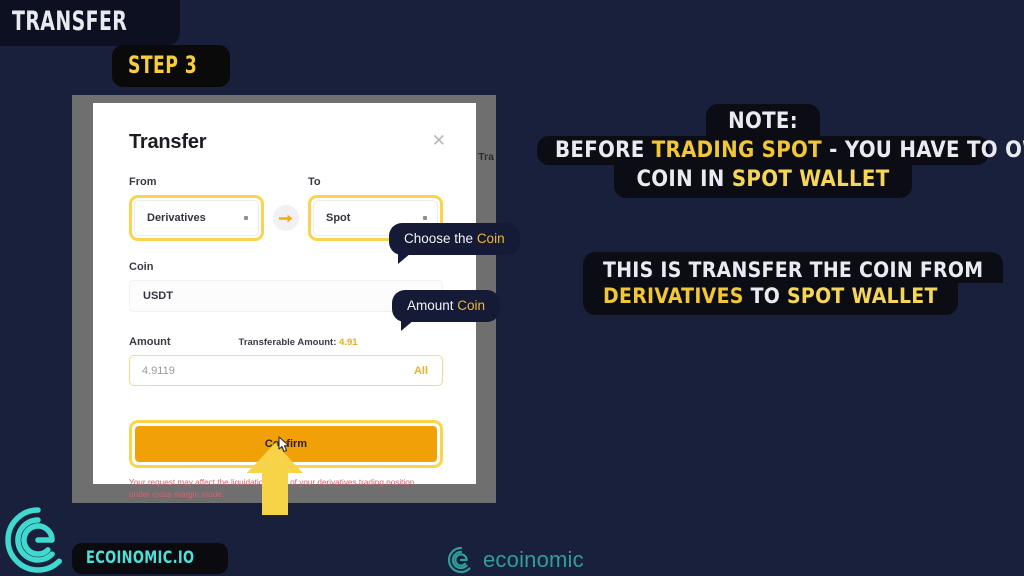 The height and width of the screenshot is (576, 1024). Describe the element at coordinates (533, 559) in the screenshot. I see `watermark-text: ecoinomic` at that location.